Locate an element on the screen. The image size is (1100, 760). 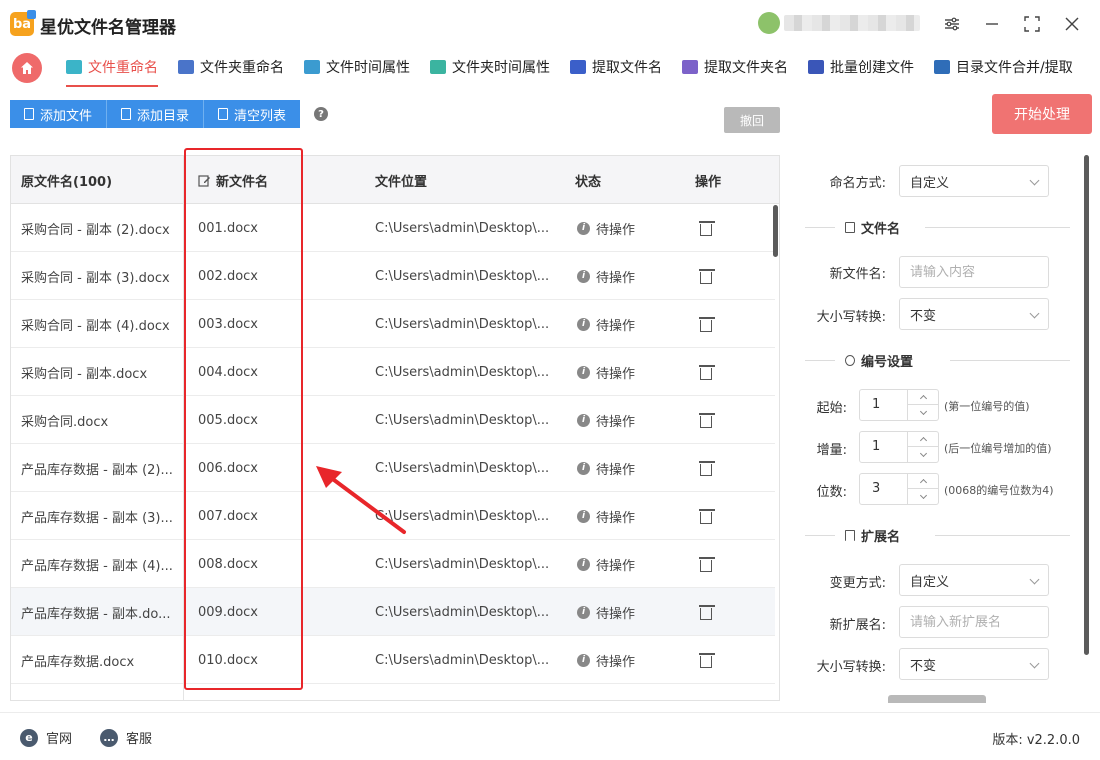
header-status: 状态 is located at coordinates (588, 180).